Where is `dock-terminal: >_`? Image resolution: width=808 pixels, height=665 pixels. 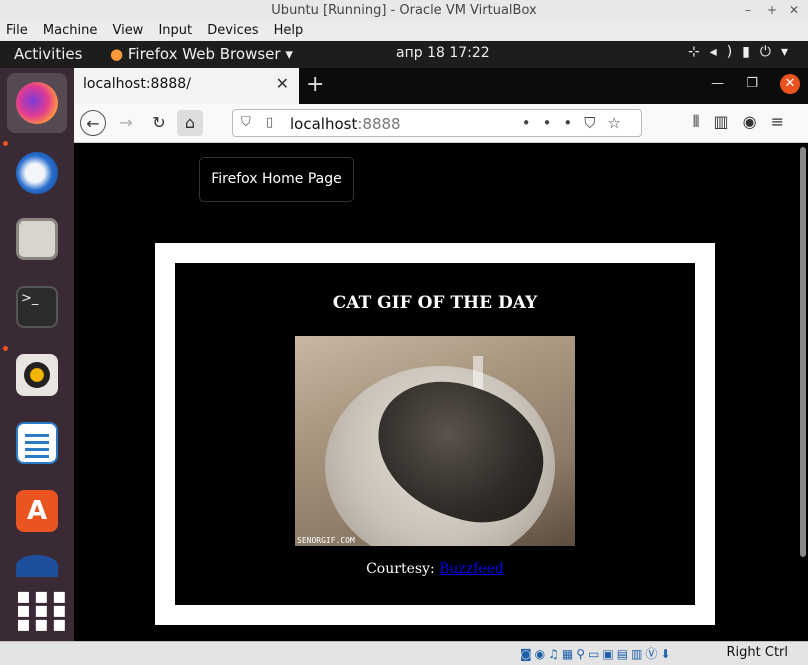
dock-terminal: >_ is located at coordinates (37, 307).